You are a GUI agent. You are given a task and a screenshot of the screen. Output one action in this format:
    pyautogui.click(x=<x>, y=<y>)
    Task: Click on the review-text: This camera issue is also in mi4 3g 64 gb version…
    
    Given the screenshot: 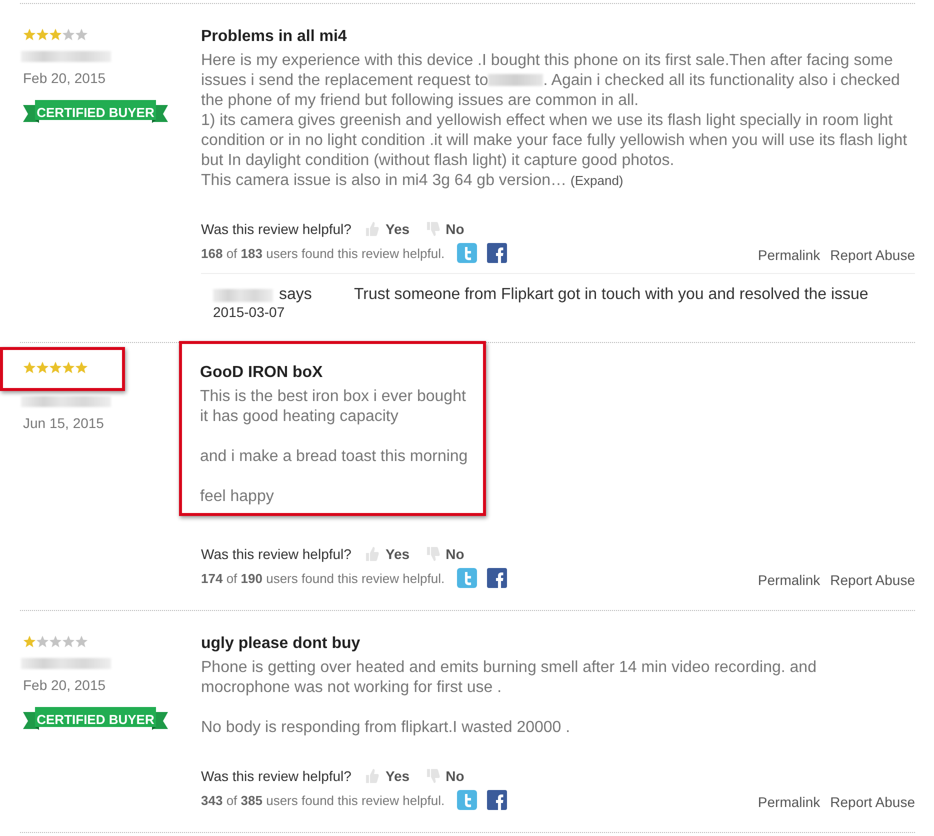 What is the action you would take?
    pyautogui.click(x=383, y=180)
    